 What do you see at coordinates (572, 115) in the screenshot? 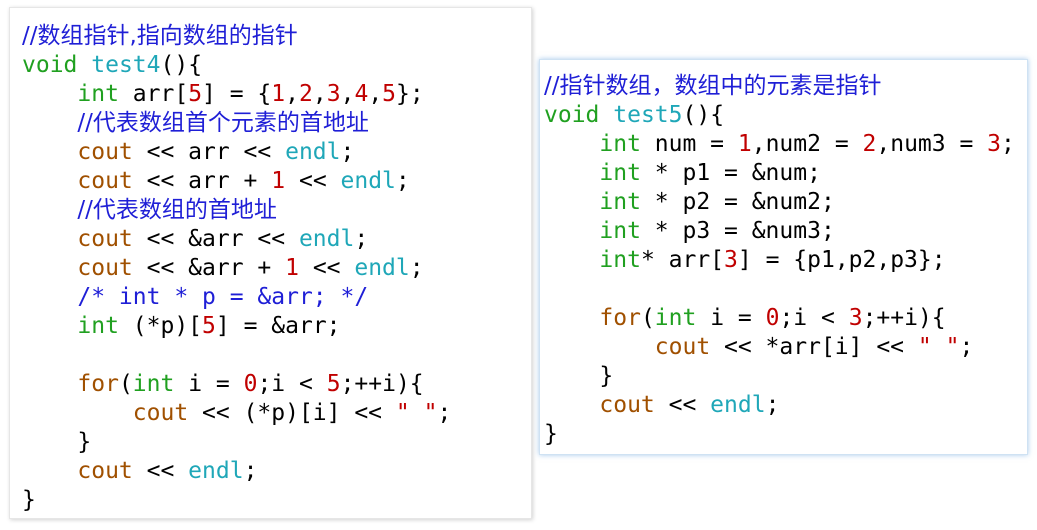
I see `code-token-keyword: void` at bounding box center [572, 115].